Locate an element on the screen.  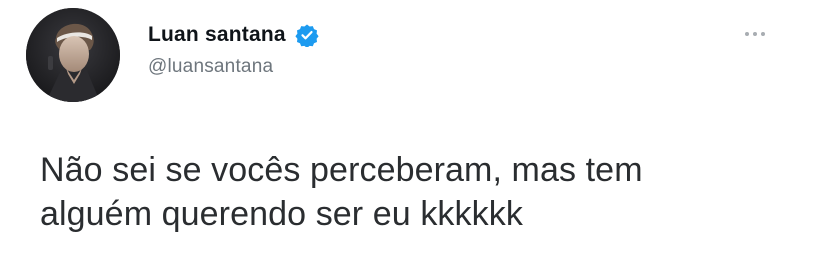
more-options-icon is located at coordinates (755, 34).